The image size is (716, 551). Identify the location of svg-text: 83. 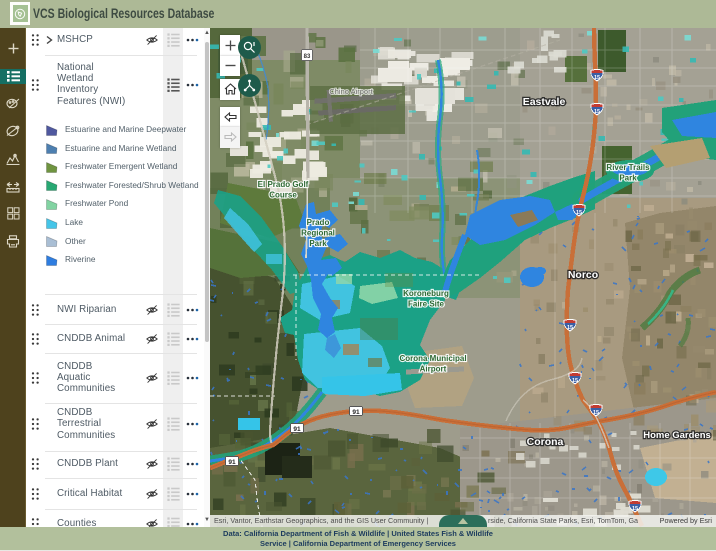
(307, 57).